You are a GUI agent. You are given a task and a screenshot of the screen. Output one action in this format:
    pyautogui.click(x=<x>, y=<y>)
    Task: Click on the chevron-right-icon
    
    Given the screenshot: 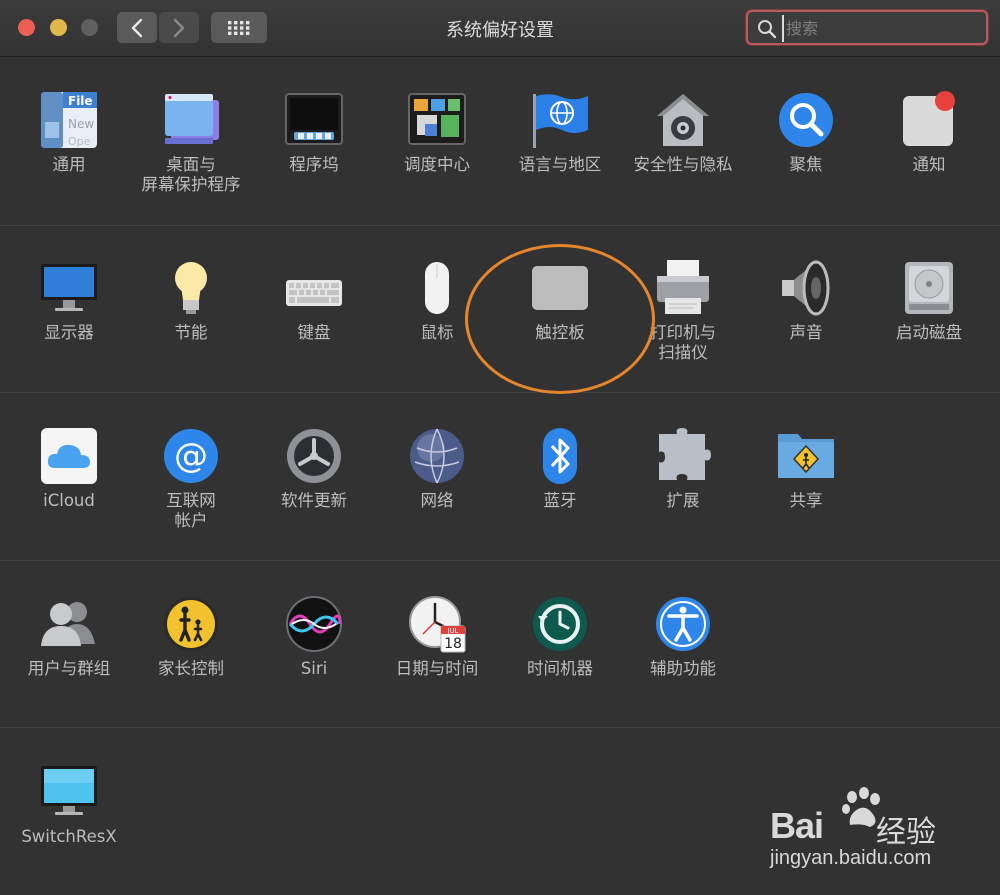 What is the action you would take?
    pyautogui.click(x=179, y=27)
    